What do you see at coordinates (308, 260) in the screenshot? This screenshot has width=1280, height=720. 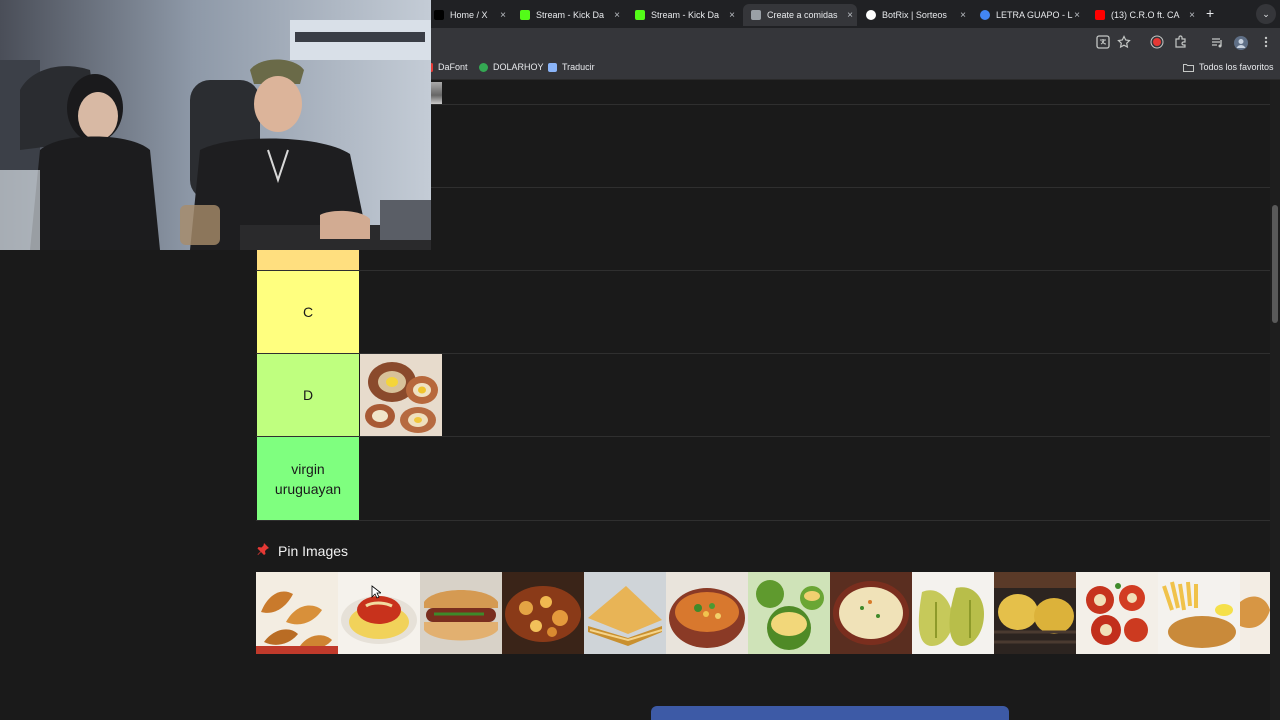 I see `tier-label-strip` at bounding box center [308, 260].